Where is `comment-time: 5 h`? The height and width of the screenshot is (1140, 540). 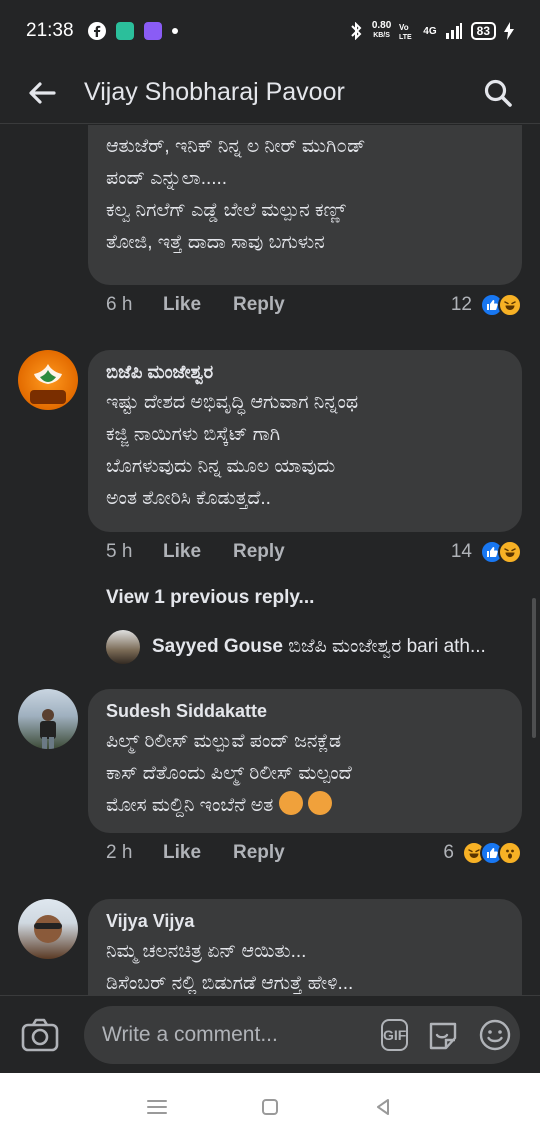
comment-time: 5 h is located at coordinates (119, 551).